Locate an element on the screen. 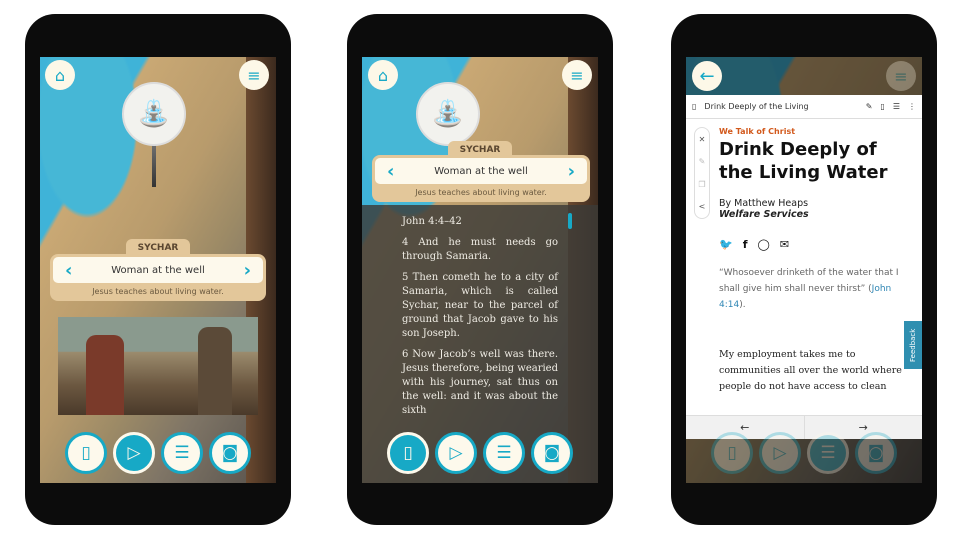 This screenshot has width=960, height=540. bookmark-icon: ▯ is located at coordinates (882, 106).